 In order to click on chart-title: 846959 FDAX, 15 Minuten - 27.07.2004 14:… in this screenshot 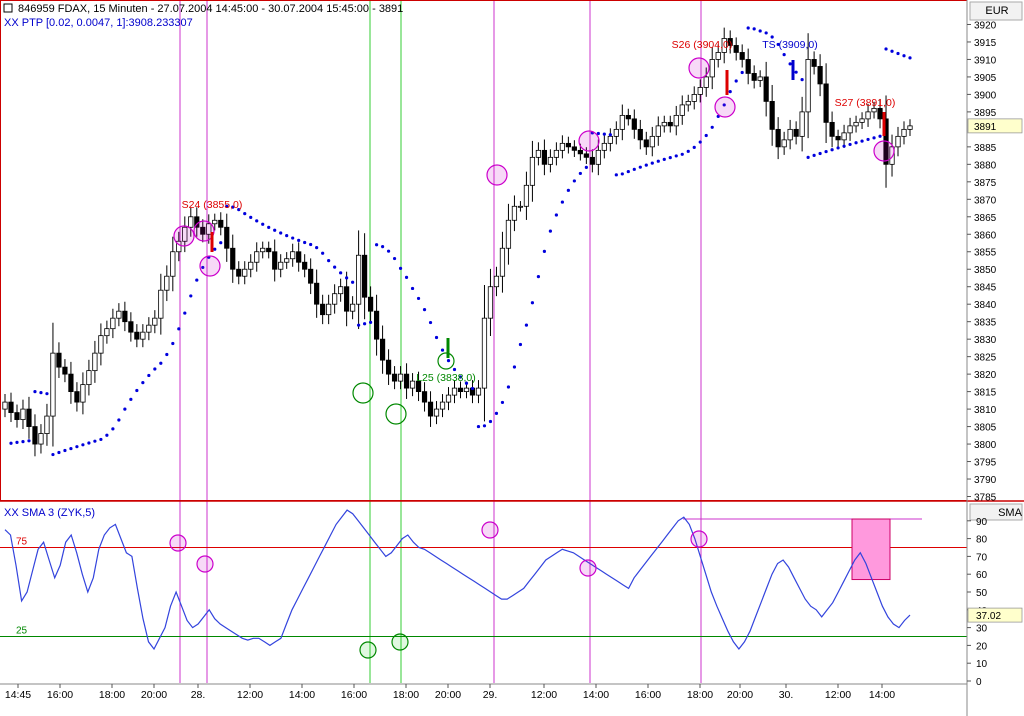, I will do `click(210, 9)`.